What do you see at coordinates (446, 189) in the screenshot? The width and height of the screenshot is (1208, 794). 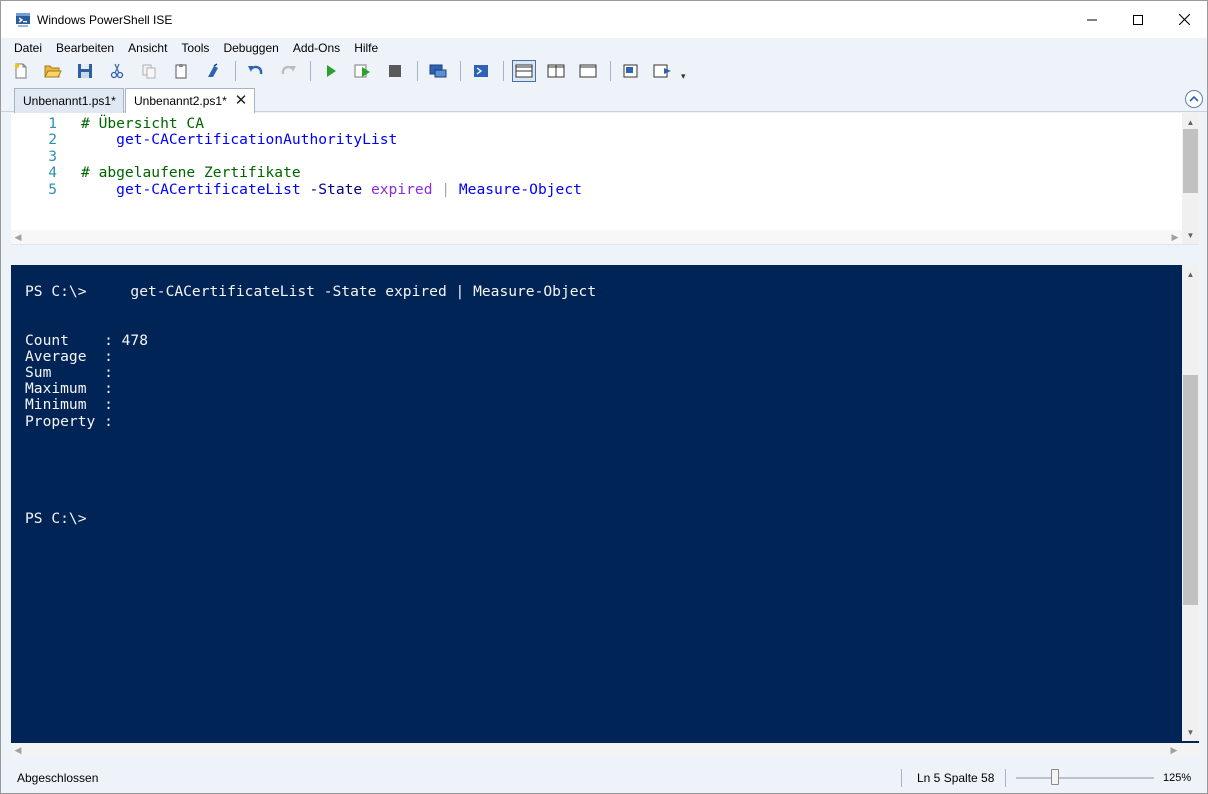 I see `code-token-op: |` at bounding box center [446, 189].